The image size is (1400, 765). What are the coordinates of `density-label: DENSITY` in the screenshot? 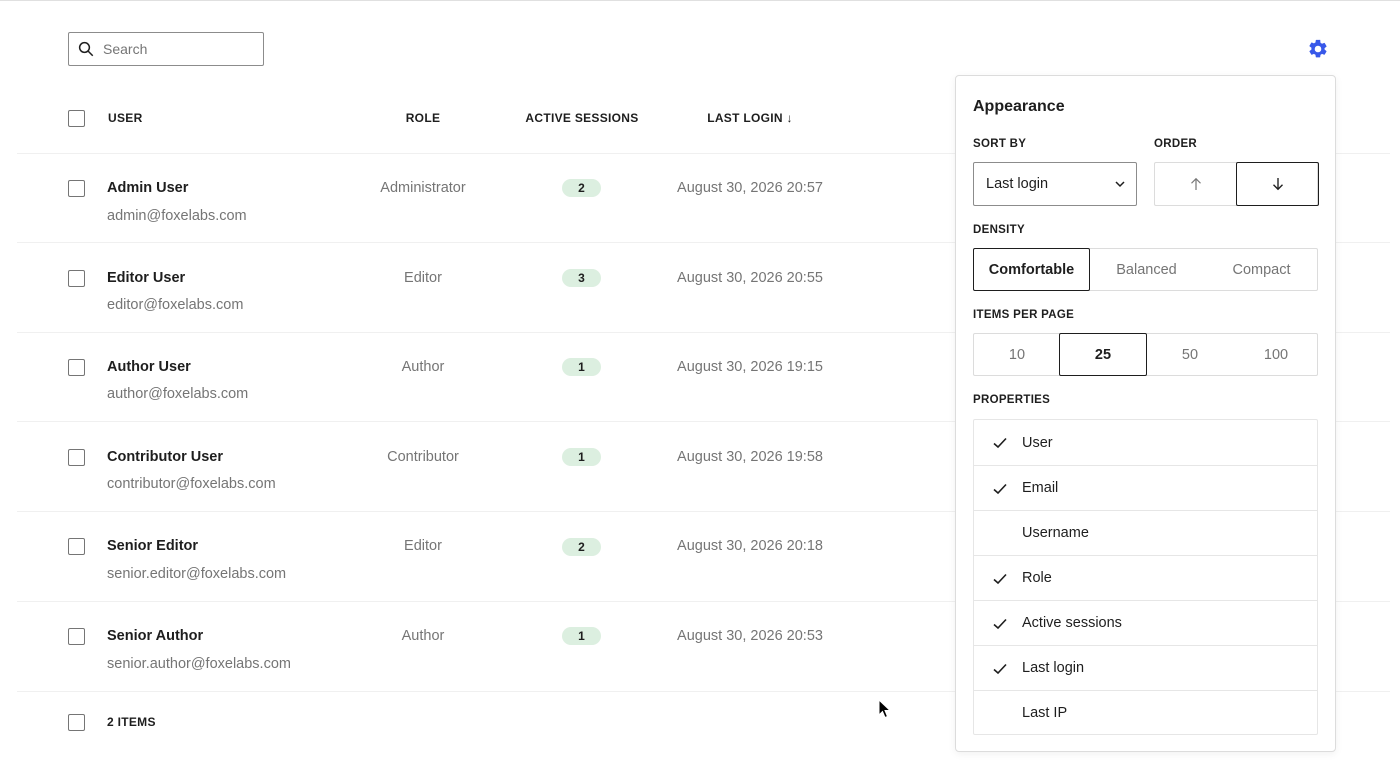 It's located at (999, 230).